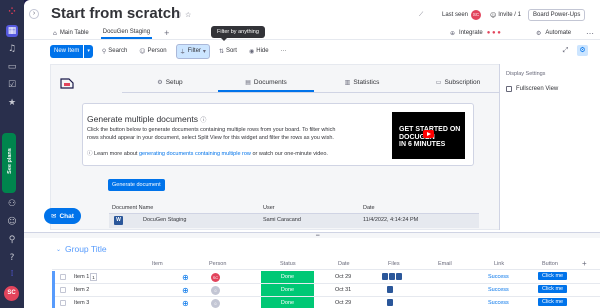 This screenshot has height=308, width=600. What do you see at coordinates (318, 236) in the screenshot?
I see `drag-handle-icon: ═` at bounding box center [318, 236].